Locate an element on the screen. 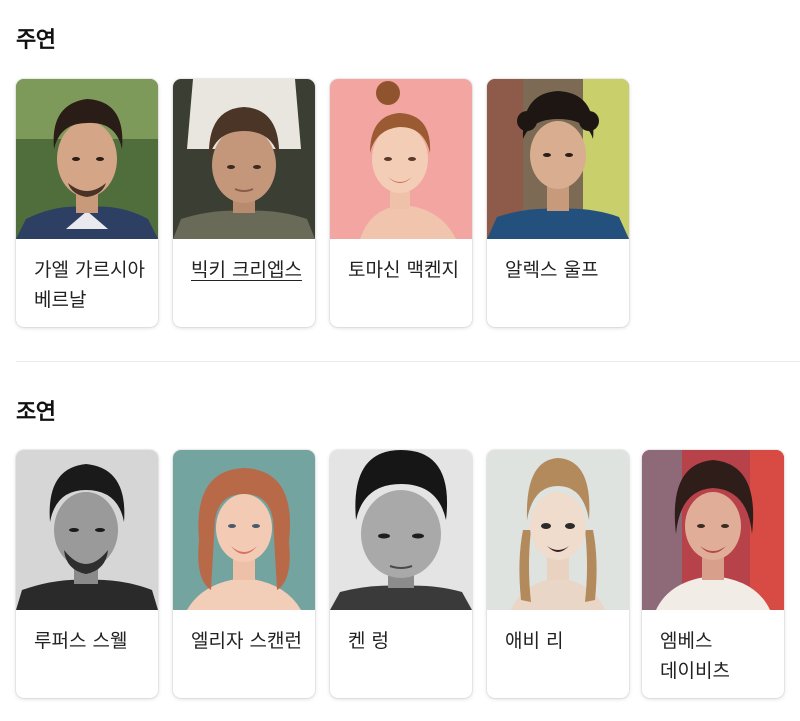 This screenshot has width=800, height=721. section-title-lead: 주연 is located at coordinates (36, 40).